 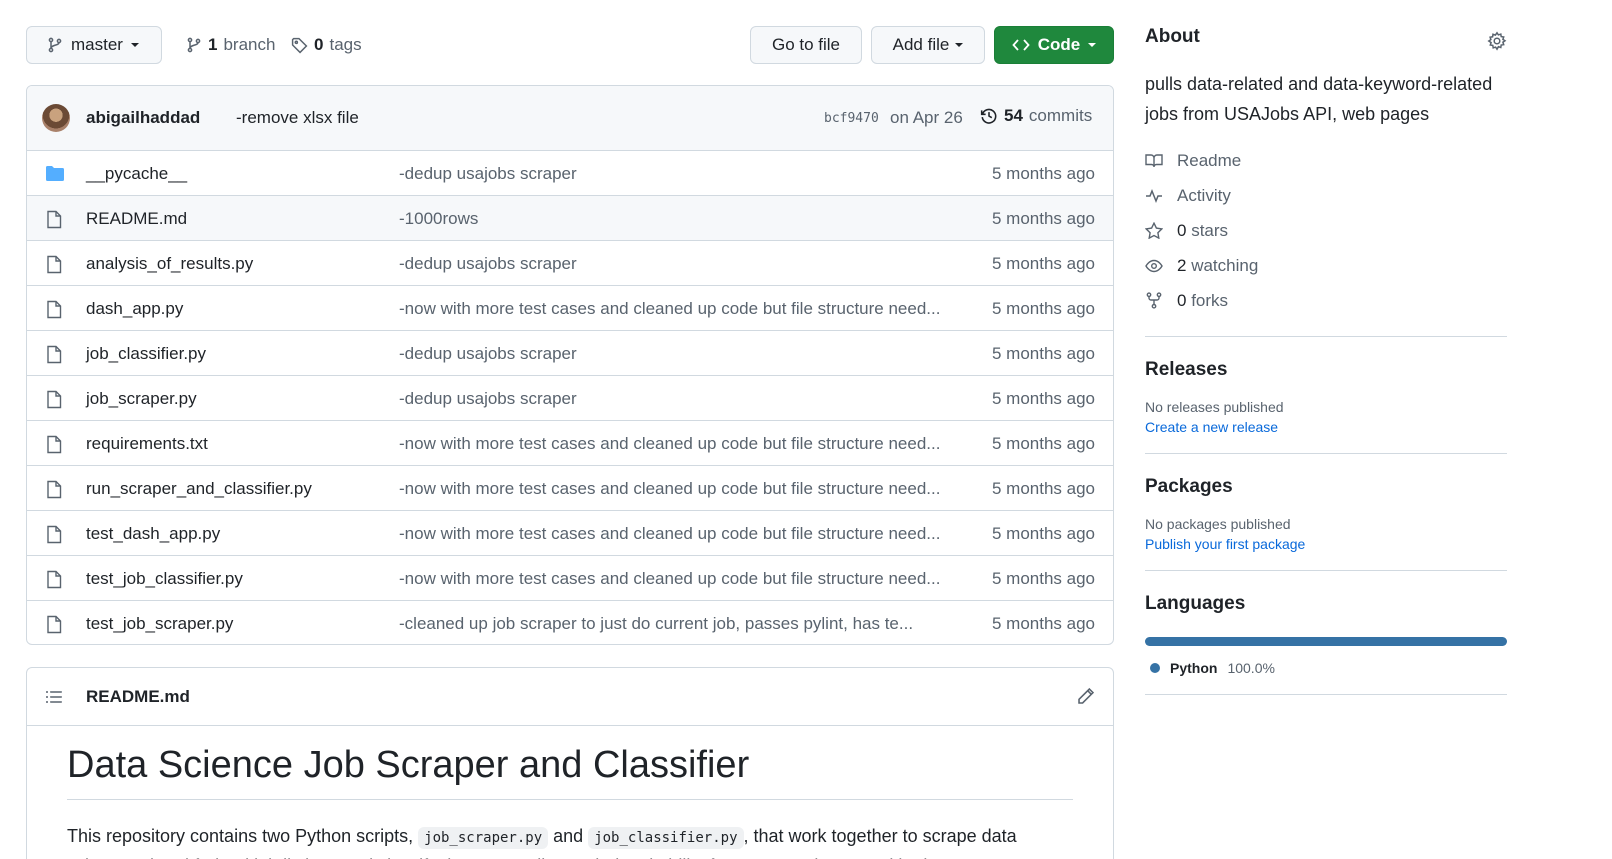 What do you see at coordinates (1326, 370) in the screenshot?
I see `releases-heading: Releases` at bounding box center [1326, 370].